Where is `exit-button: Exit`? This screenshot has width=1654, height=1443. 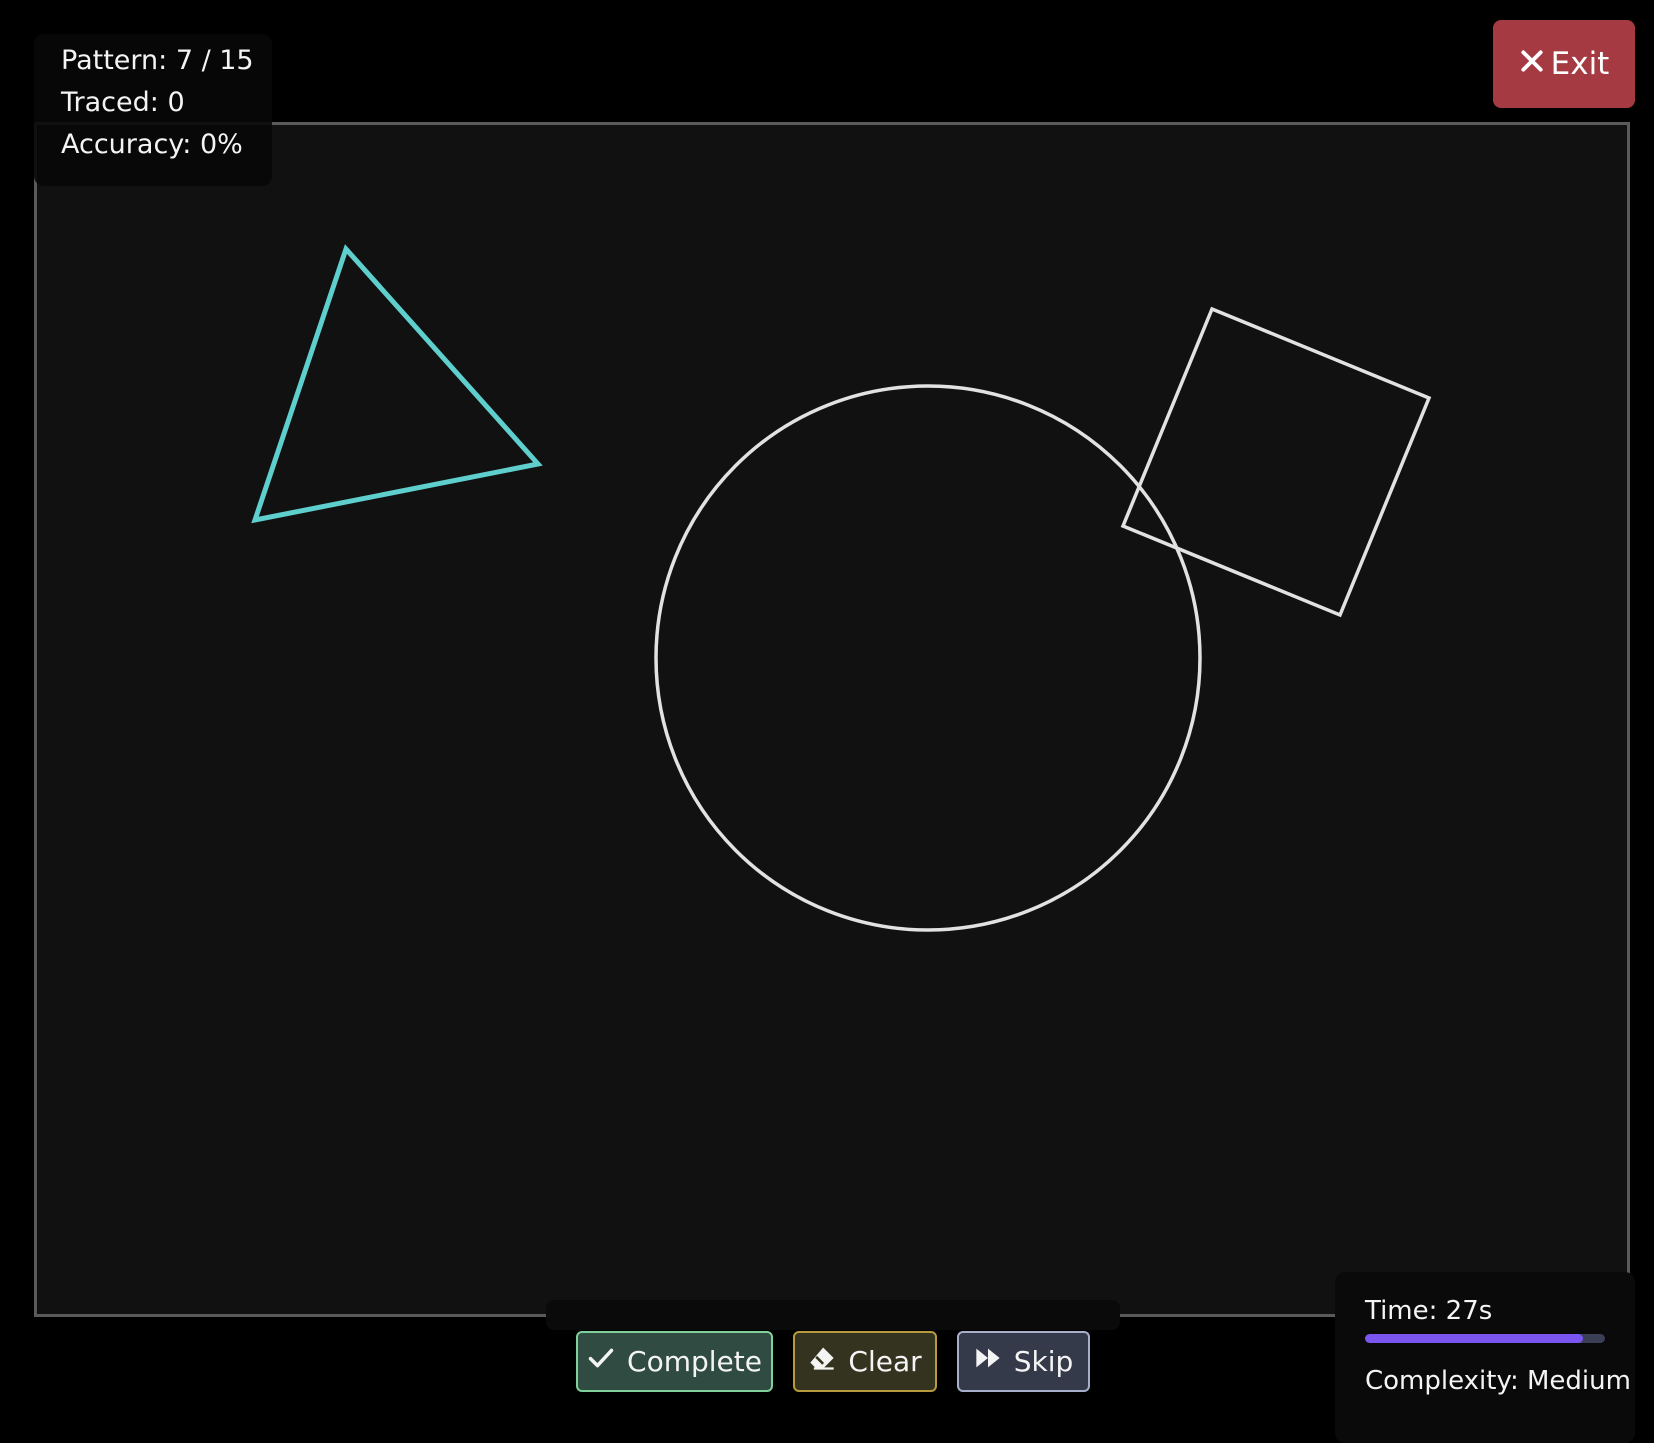 exit-button: Exit is located at coordinates (1564, 64).